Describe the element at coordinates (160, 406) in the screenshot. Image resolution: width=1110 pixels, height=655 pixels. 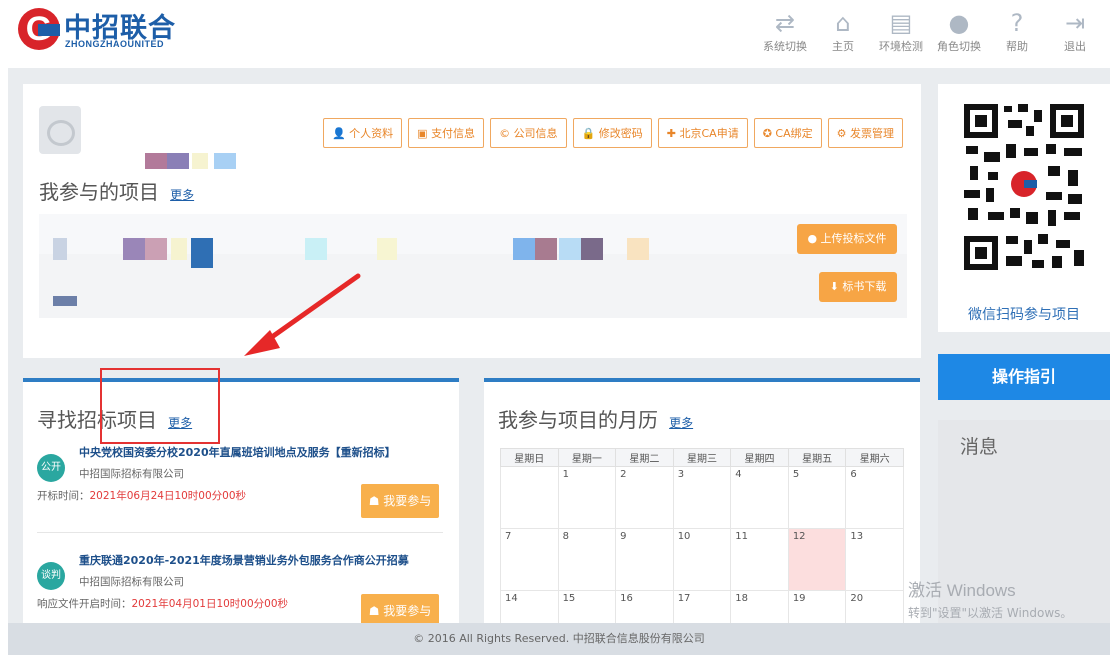
I see `annotation-highlight-box` at that location.